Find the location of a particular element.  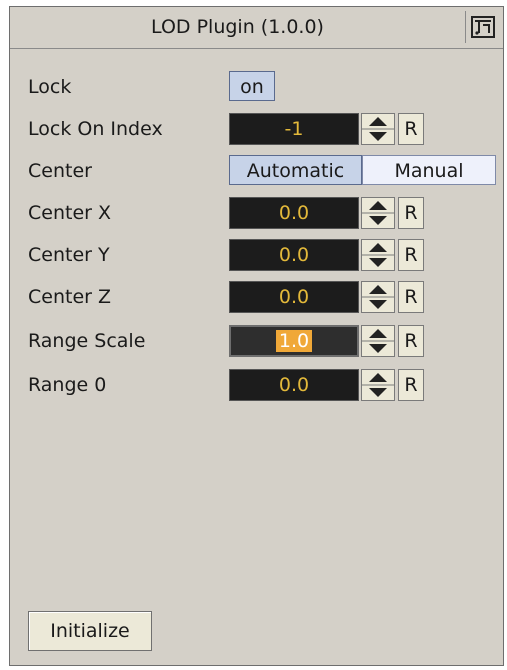

range-scale-field: 1.0 is located at coordinates (294, 341).